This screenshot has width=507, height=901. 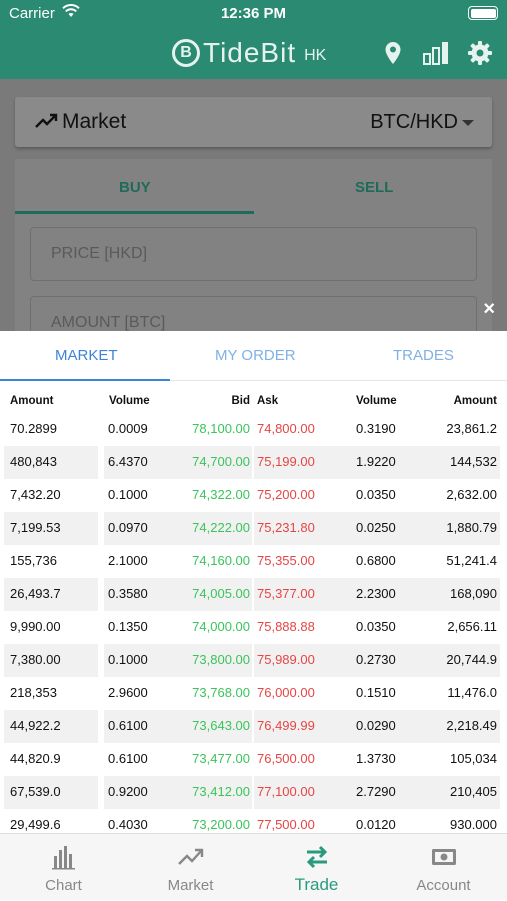 I want to click on brand-logo: B TideBit HK, so click(x=249, y=53).